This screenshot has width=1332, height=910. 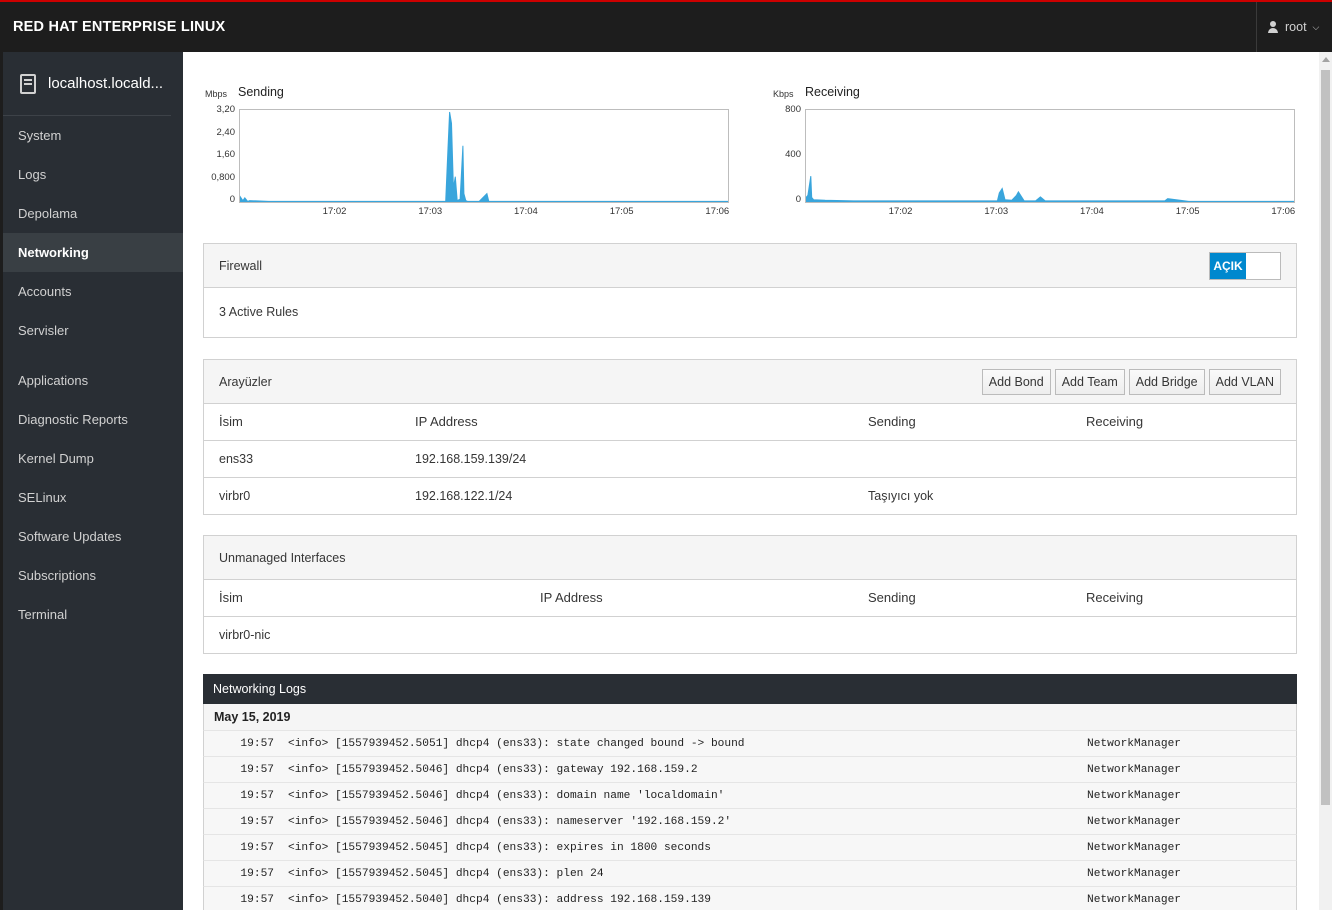 What do you see at coordinates (1016, 381) in the screenshot?
I see `add-bond-button: Add Bond` at bounding box center [1016, 381].